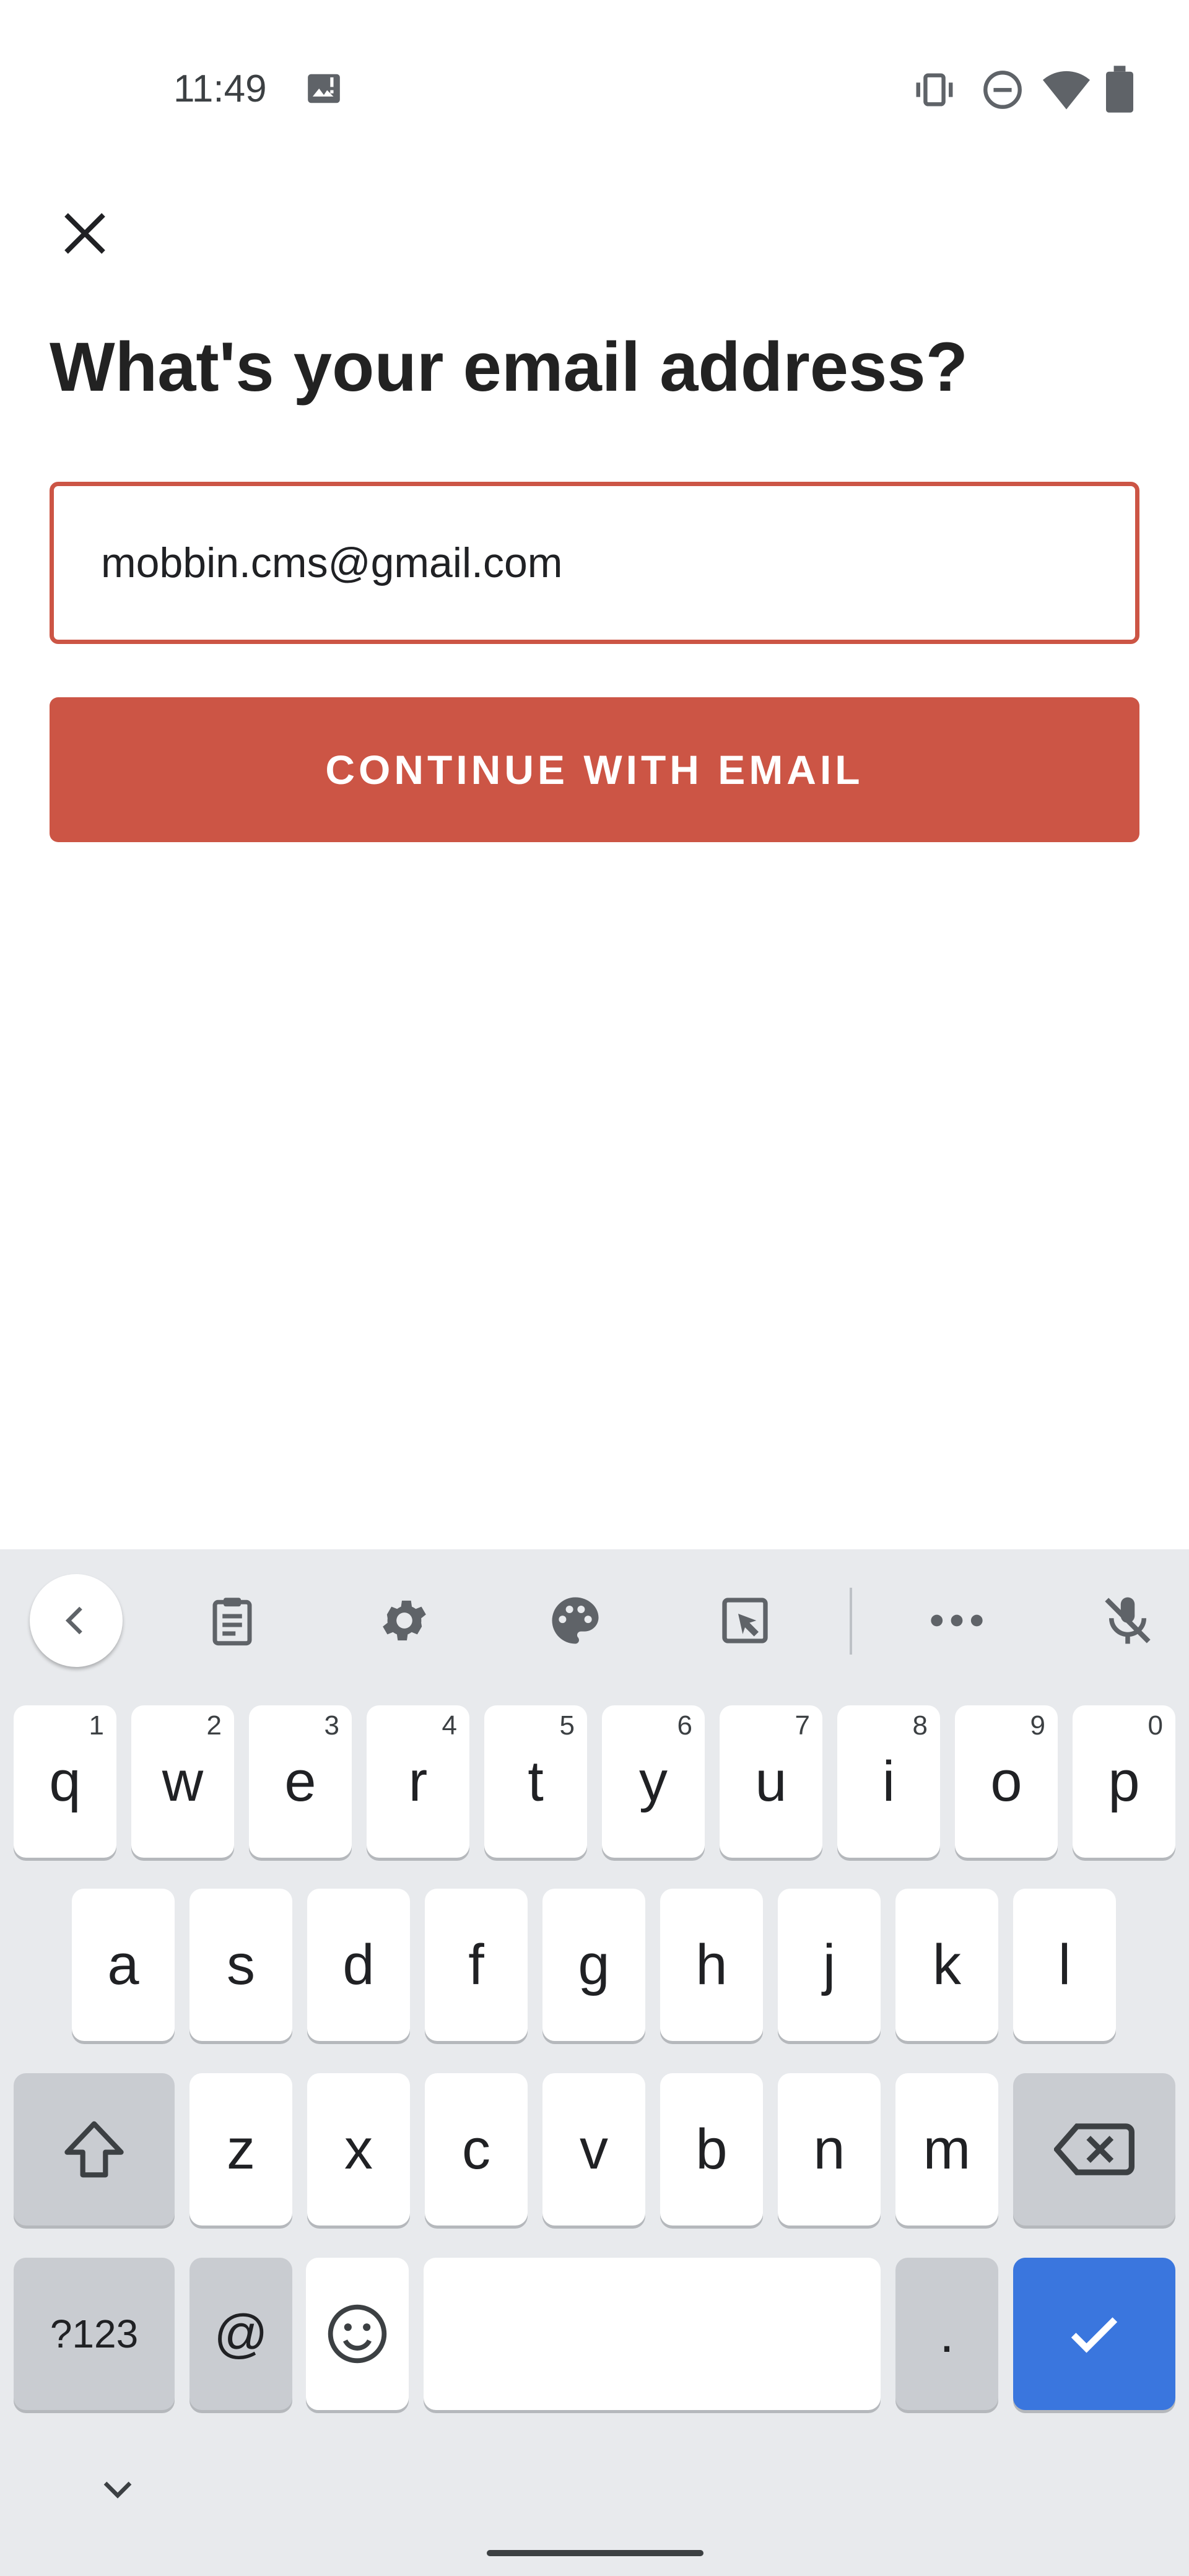  I want to click on key-q-label: q, so click(65, 1781).